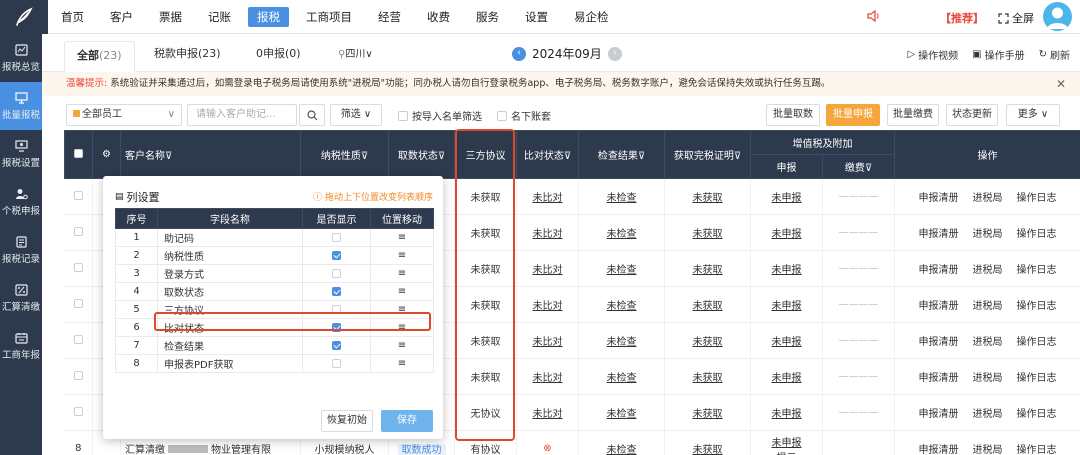 This screenshot has height=455, width=1080. Describe the element at coordinates (913, 115) in the screenshot. I see `batch-pay-button: 批量缴费` at that location.